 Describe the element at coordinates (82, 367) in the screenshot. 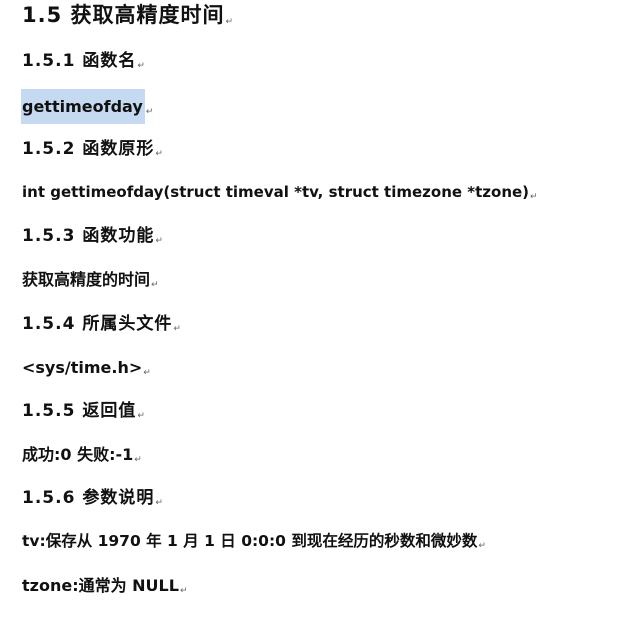

I see `header-file-text: <sys/time.h>` at that location.